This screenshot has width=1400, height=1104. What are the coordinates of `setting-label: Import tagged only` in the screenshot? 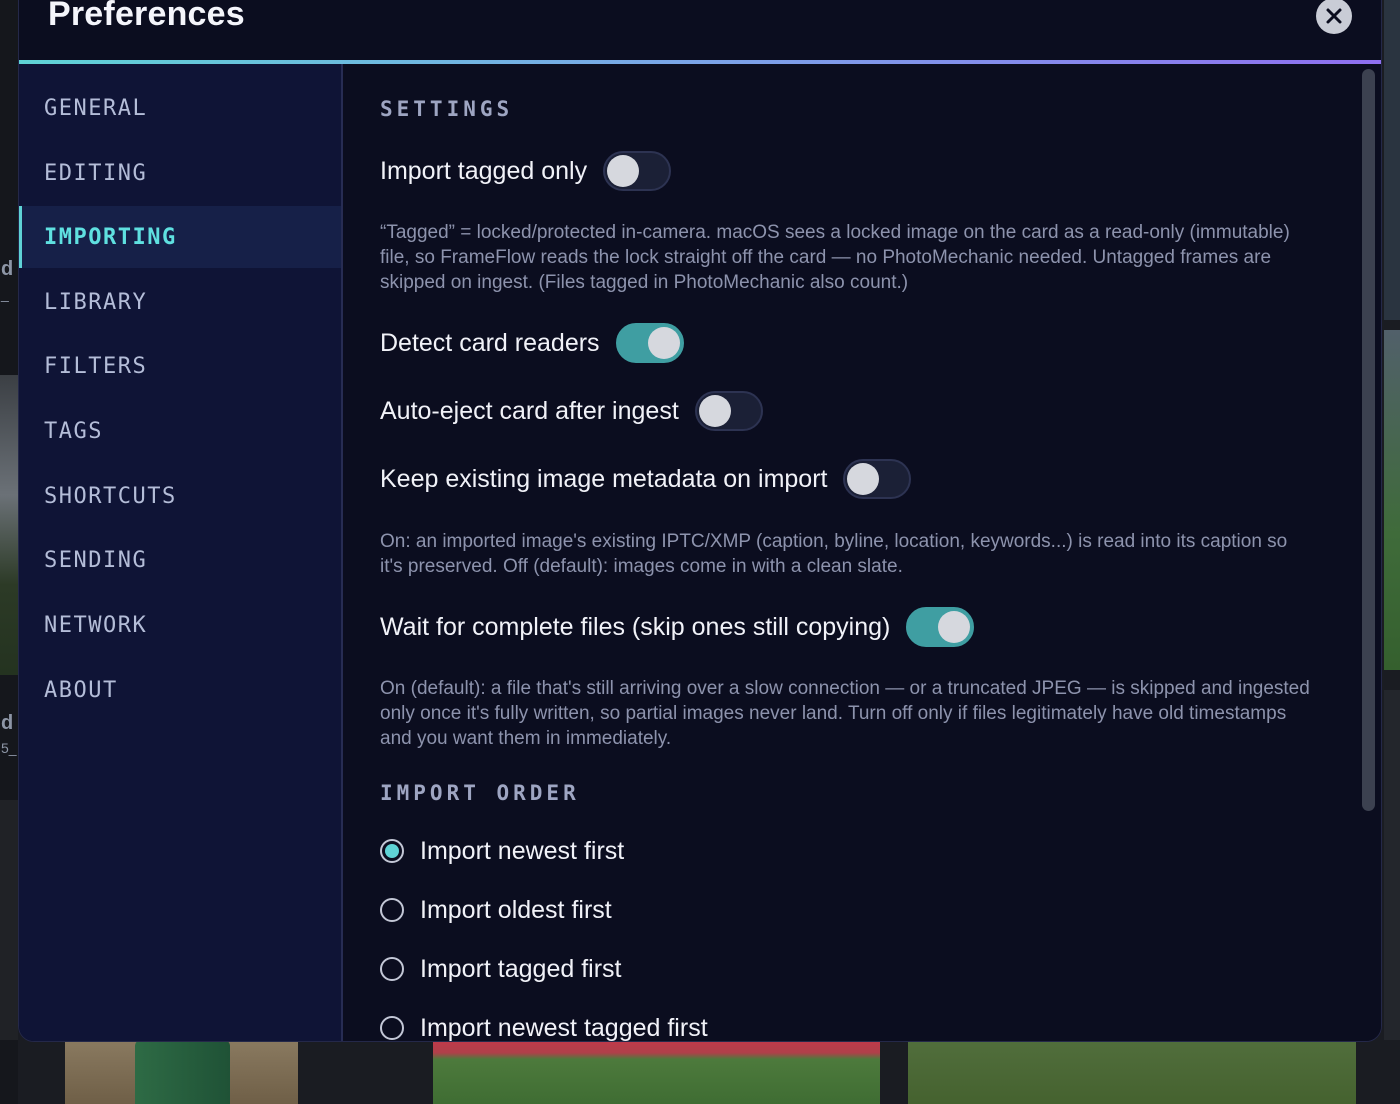 It's located at (484, 170).